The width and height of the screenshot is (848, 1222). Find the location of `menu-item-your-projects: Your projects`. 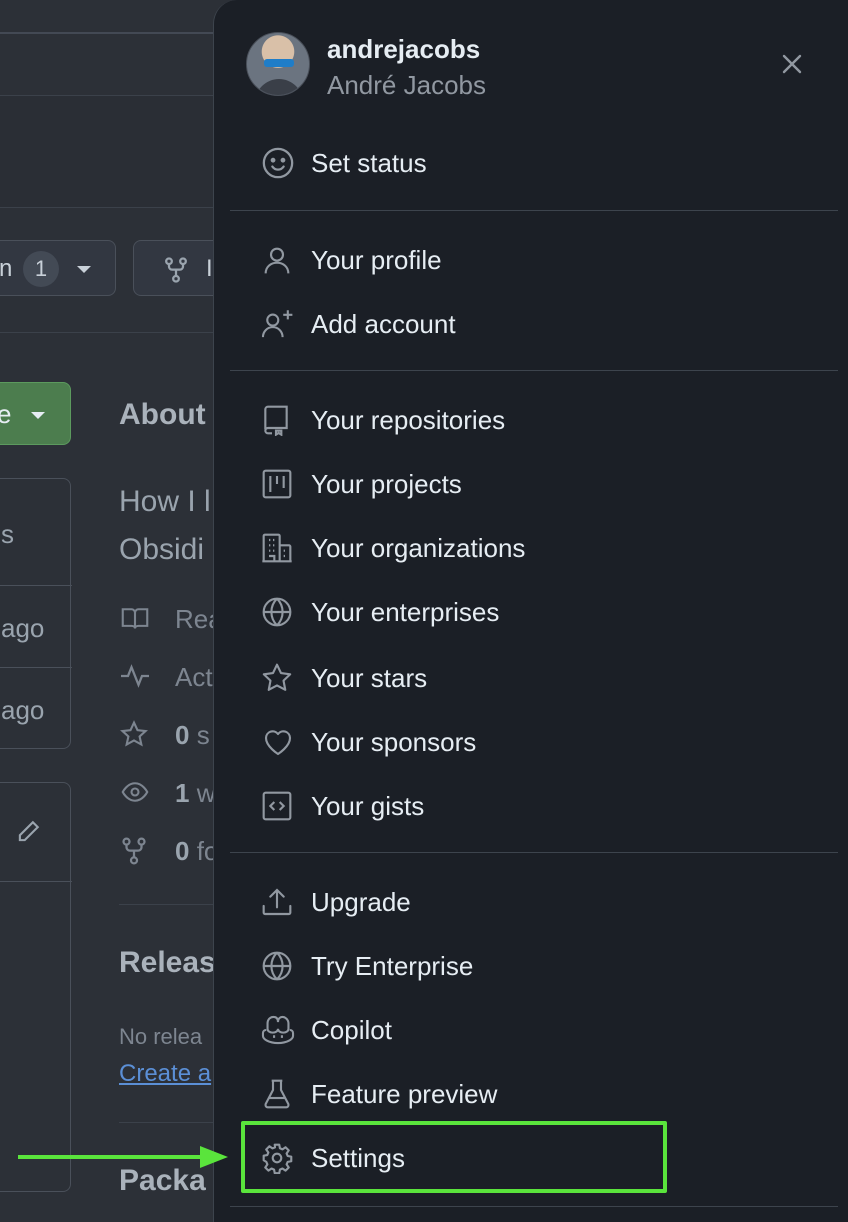

menu-item-your-projects: Your projects is located at coordinates (534, 484).